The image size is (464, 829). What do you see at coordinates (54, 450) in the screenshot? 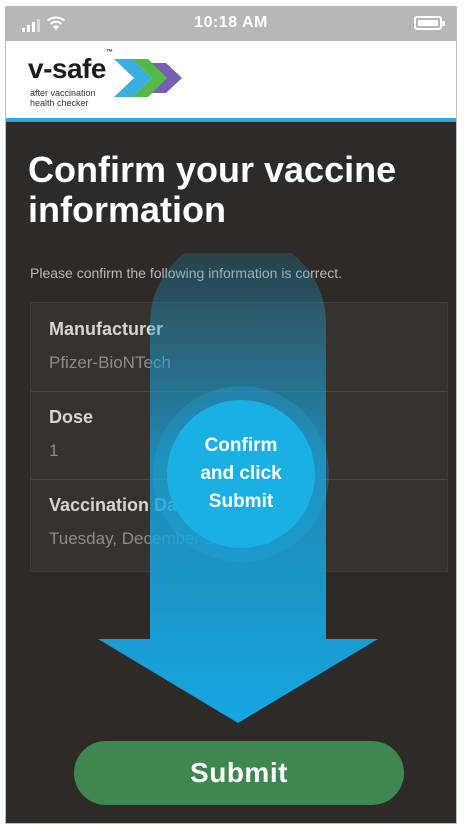
I see `field-value-dose: 1` at bounding box center [54, 450].